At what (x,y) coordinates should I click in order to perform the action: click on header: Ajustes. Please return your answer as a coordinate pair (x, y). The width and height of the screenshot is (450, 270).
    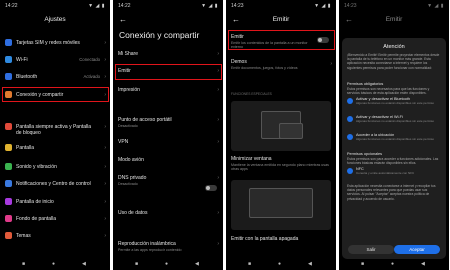
    Looking at the image, I should click on (55, 21).